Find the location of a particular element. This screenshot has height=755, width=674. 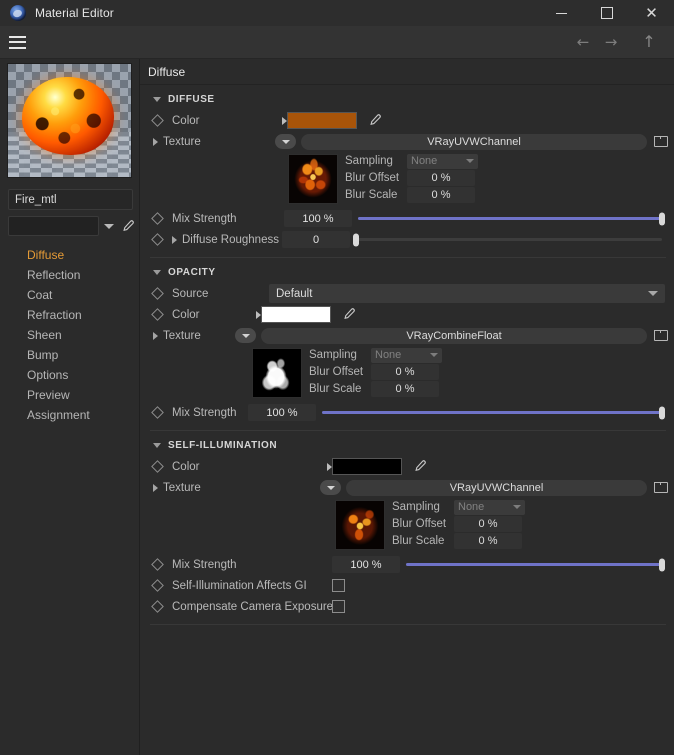

opacity-color-row: Color is located at coordinates (408, 314).